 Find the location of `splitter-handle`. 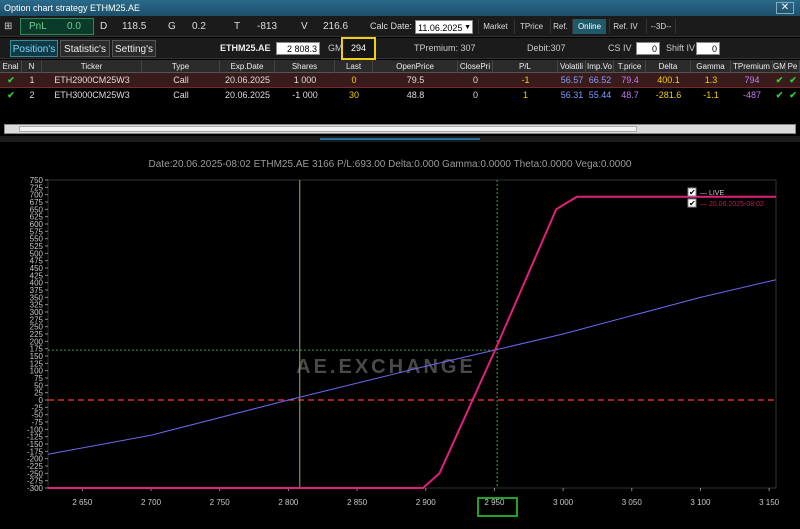

splitter-handle is located at coordinates (400, 139).